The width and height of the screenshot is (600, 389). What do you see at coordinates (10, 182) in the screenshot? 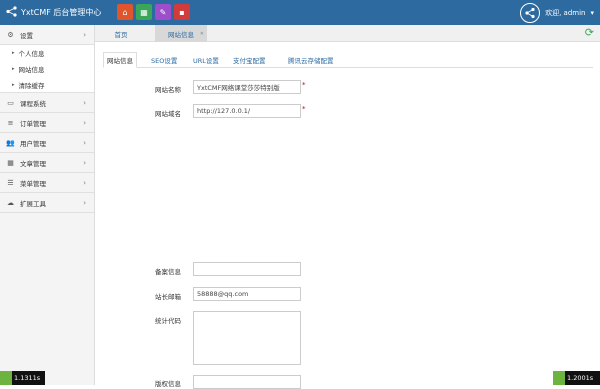
I see `menu-icon: ☰` at bounding box center [10, 182].